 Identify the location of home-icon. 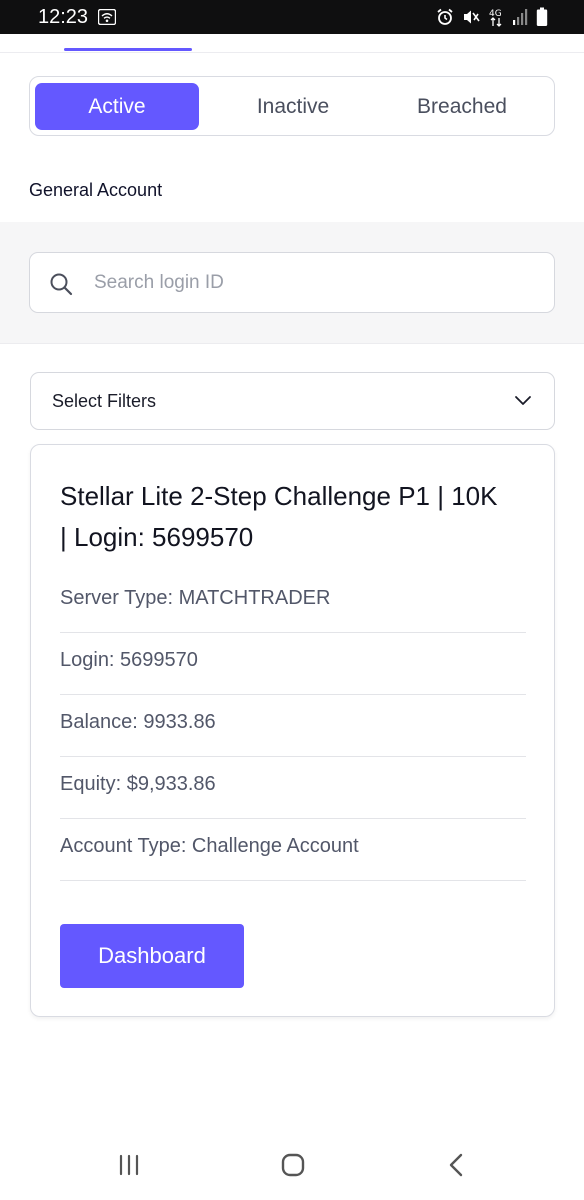
(293, 1165).